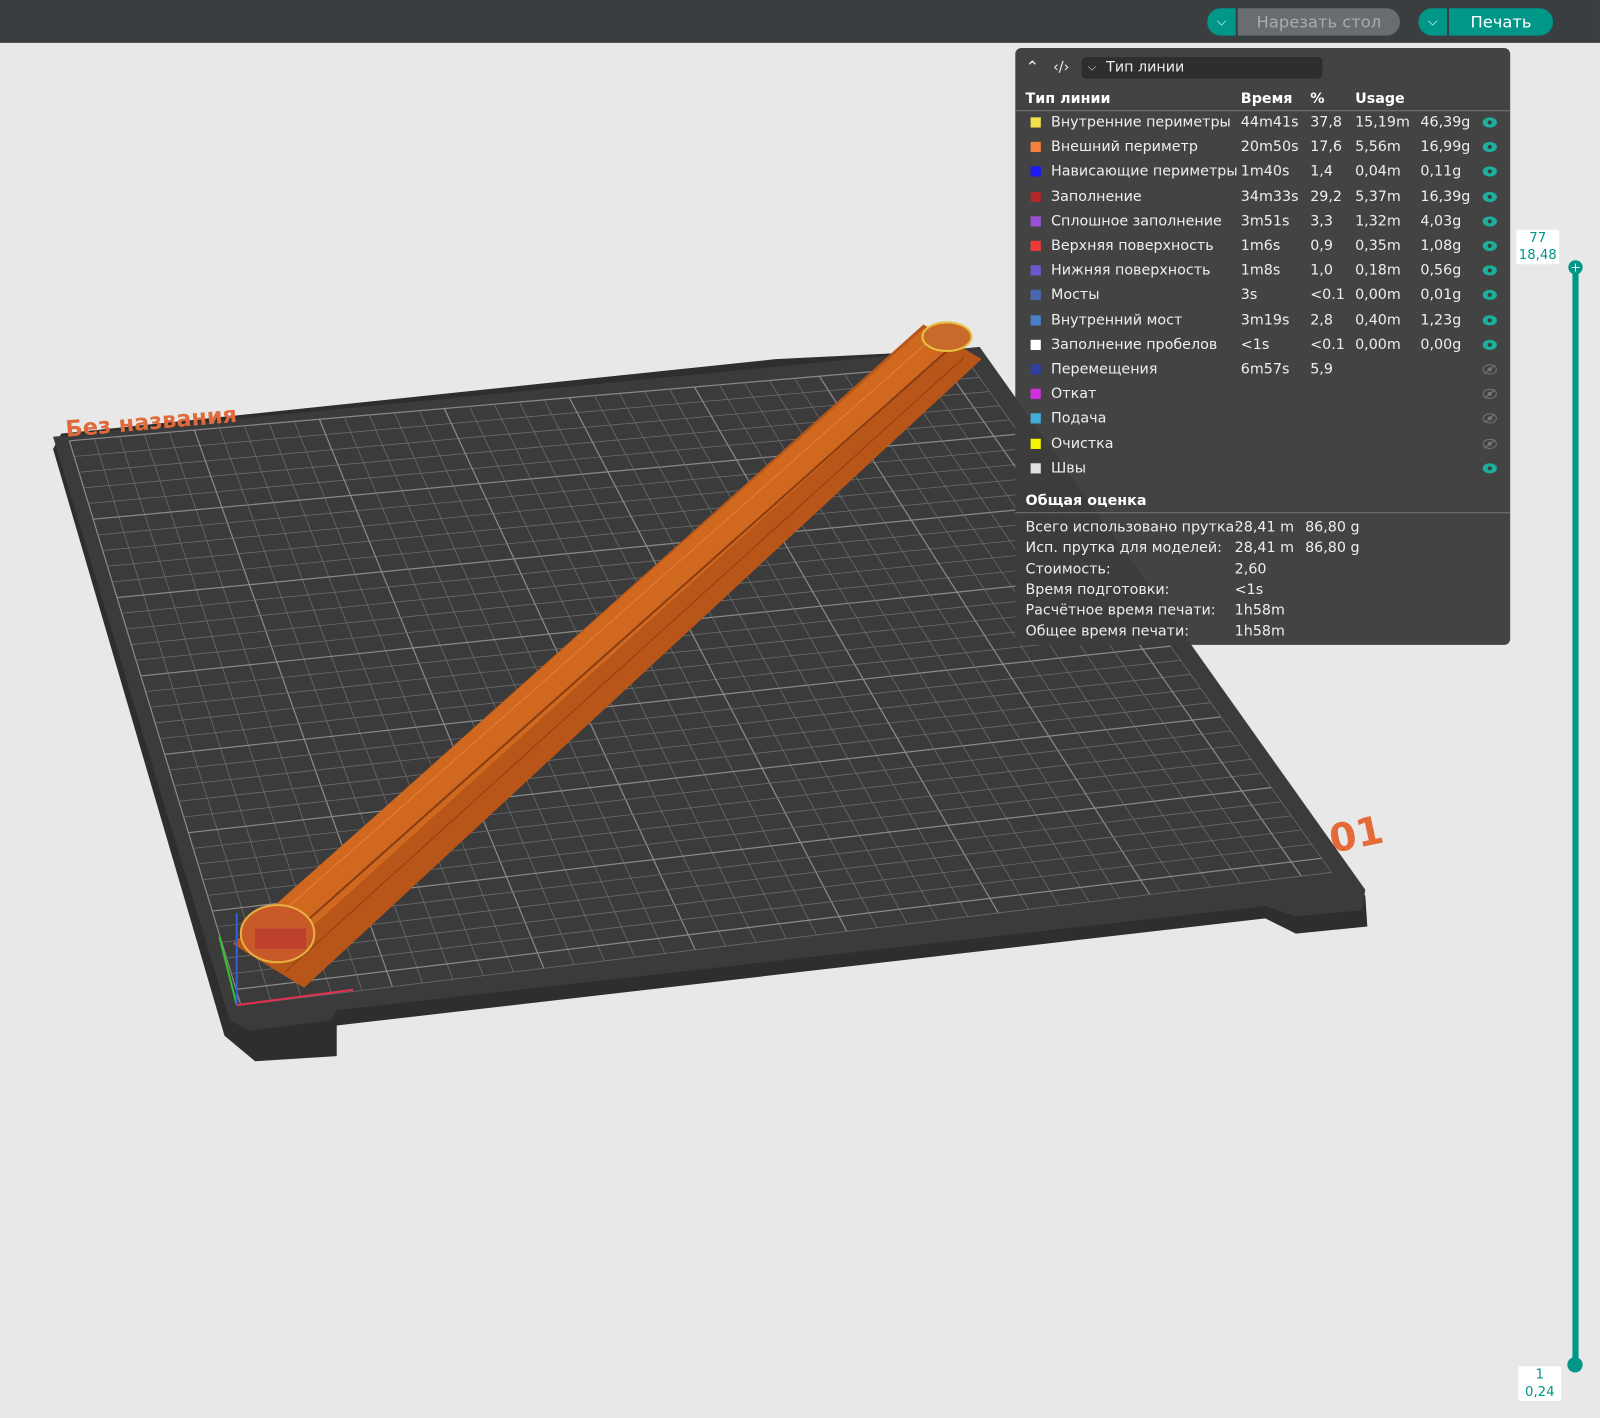  Describe the element at coordinates (1378, 295) in the screenshot. I see `row-length: 0,00m` at that location.